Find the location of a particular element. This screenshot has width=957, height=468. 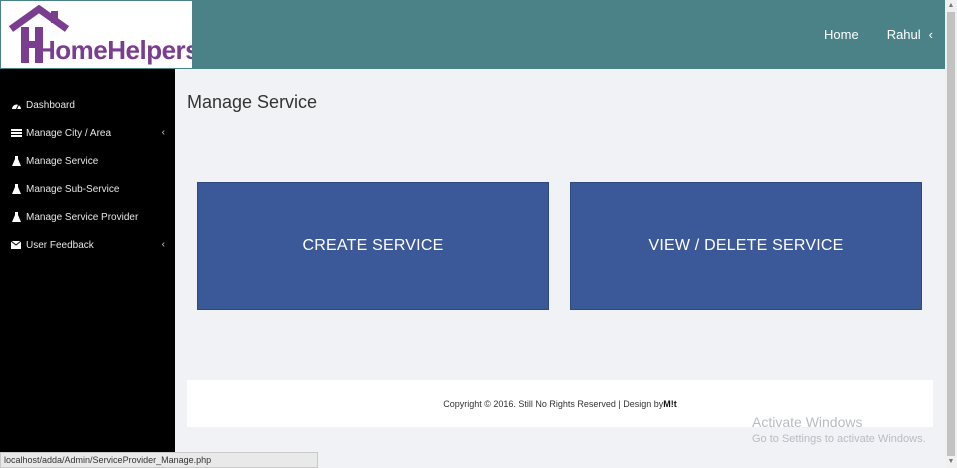

scroll-down-arrow-icon: ▼ is located at coordinates (951, 462).